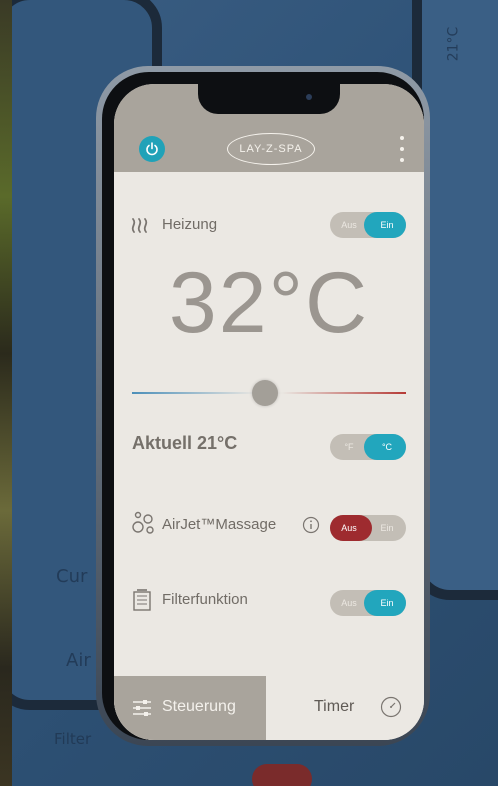 The width and height of the screenshot is (498, 786). Describe the element at coordinates (368, 528) in the screenshot. I see `massage-toggle: Aus Ein` at that location.